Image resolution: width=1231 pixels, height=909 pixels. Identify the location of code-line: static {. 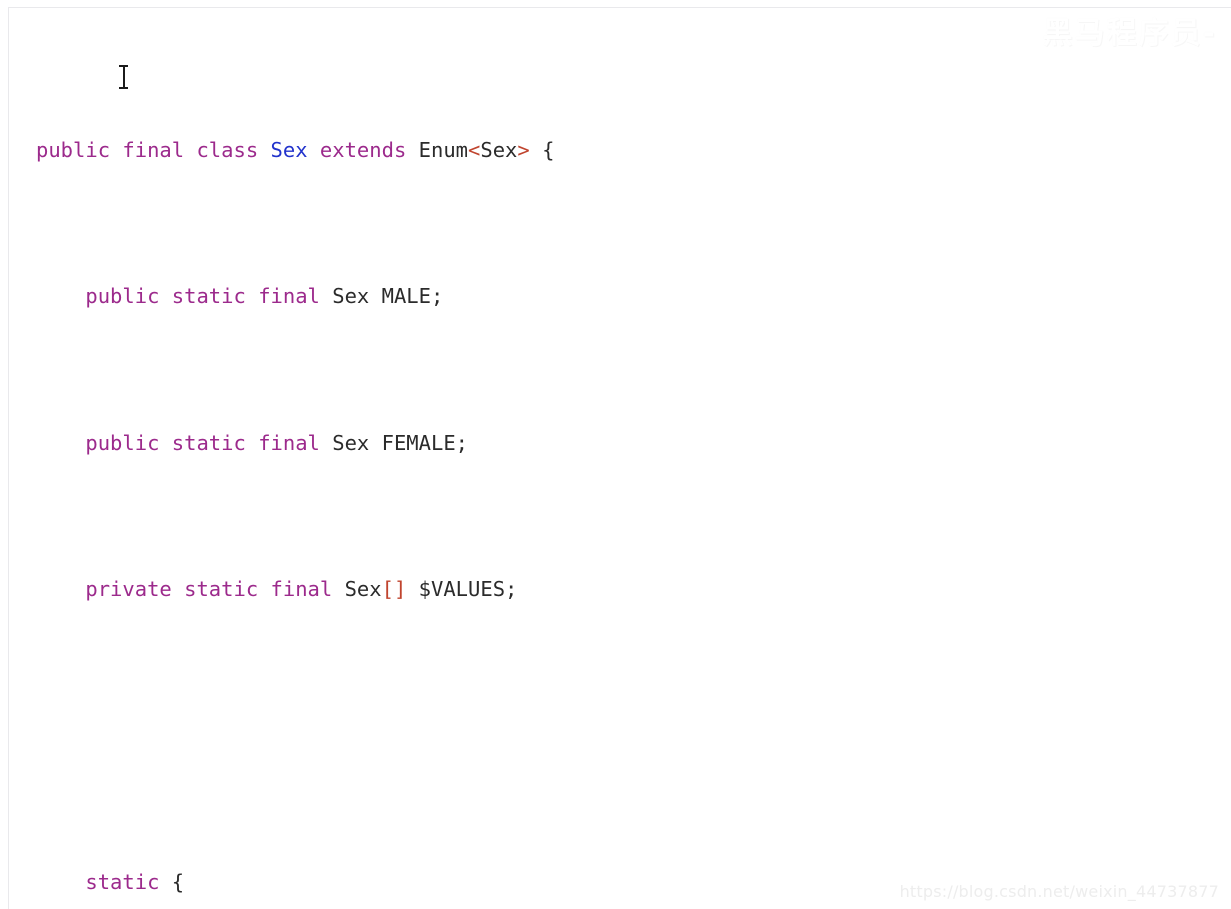
(626, 882).